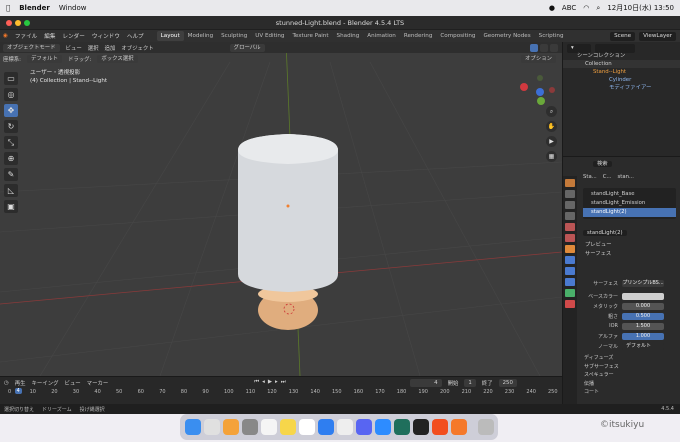 The image size is (680, 442). Describe the element at coordinates (234, 36) in the screenshot. I see `tab-sculpting: Sculpting` at that location.